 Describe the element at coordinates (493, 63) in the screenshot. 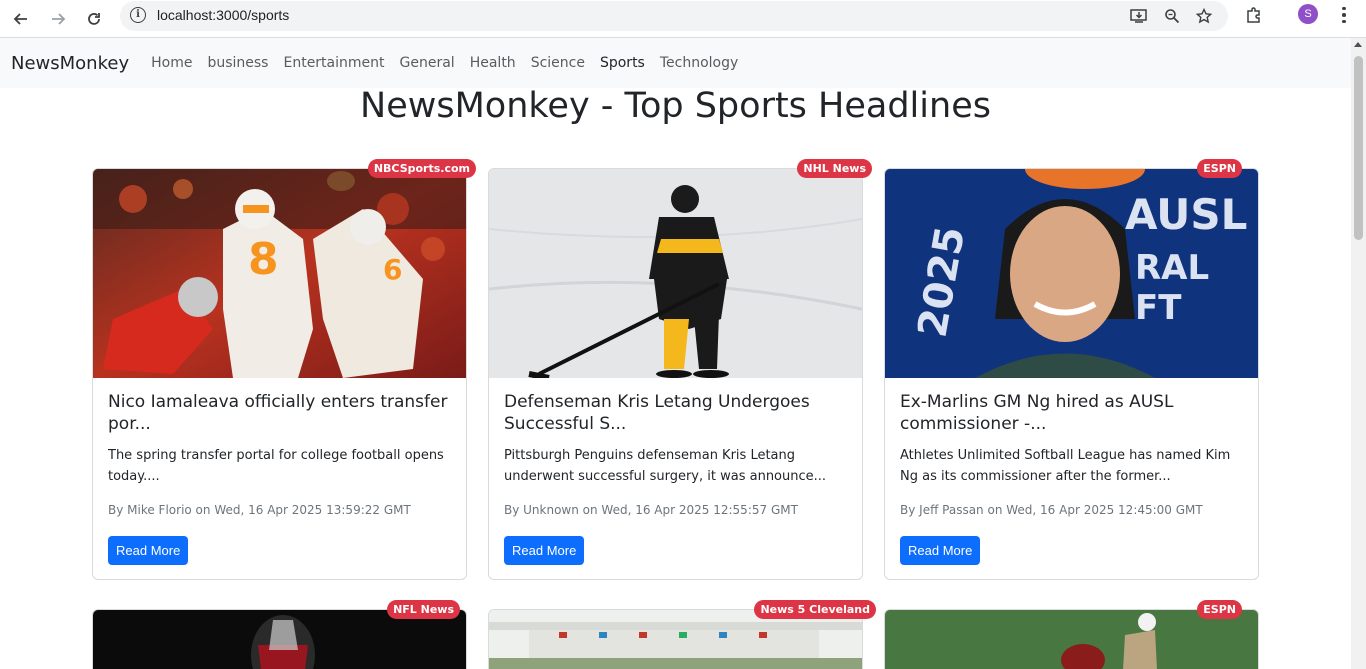

I see `nav-link-health: Health` at that location.